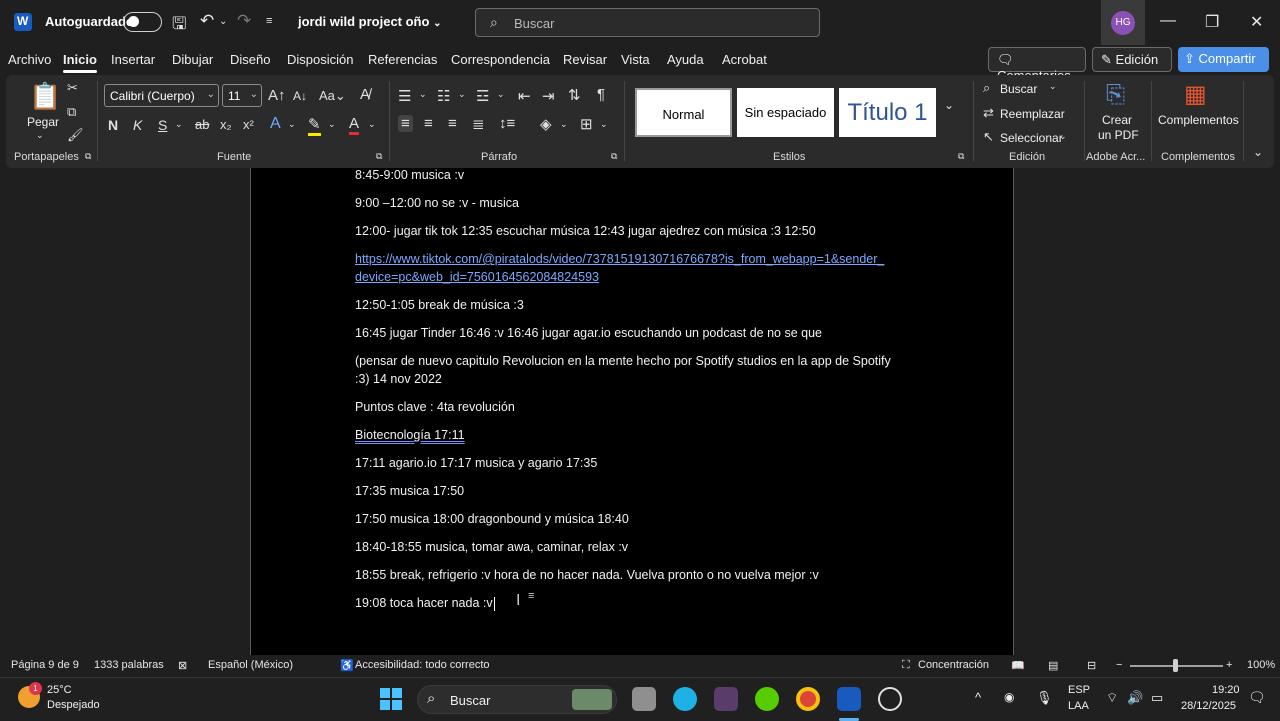  Describe the element at coordinates (890, 699) in the screenshot. I see `obs-icon` at that location.